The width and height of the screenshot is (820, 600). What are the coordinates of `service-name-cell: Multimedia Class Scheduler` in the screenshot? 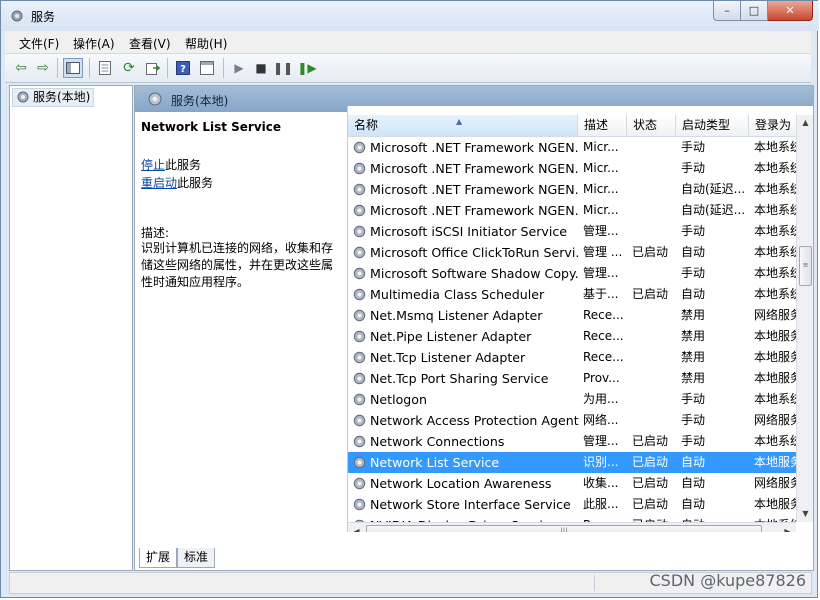 It's located at (457, 294).